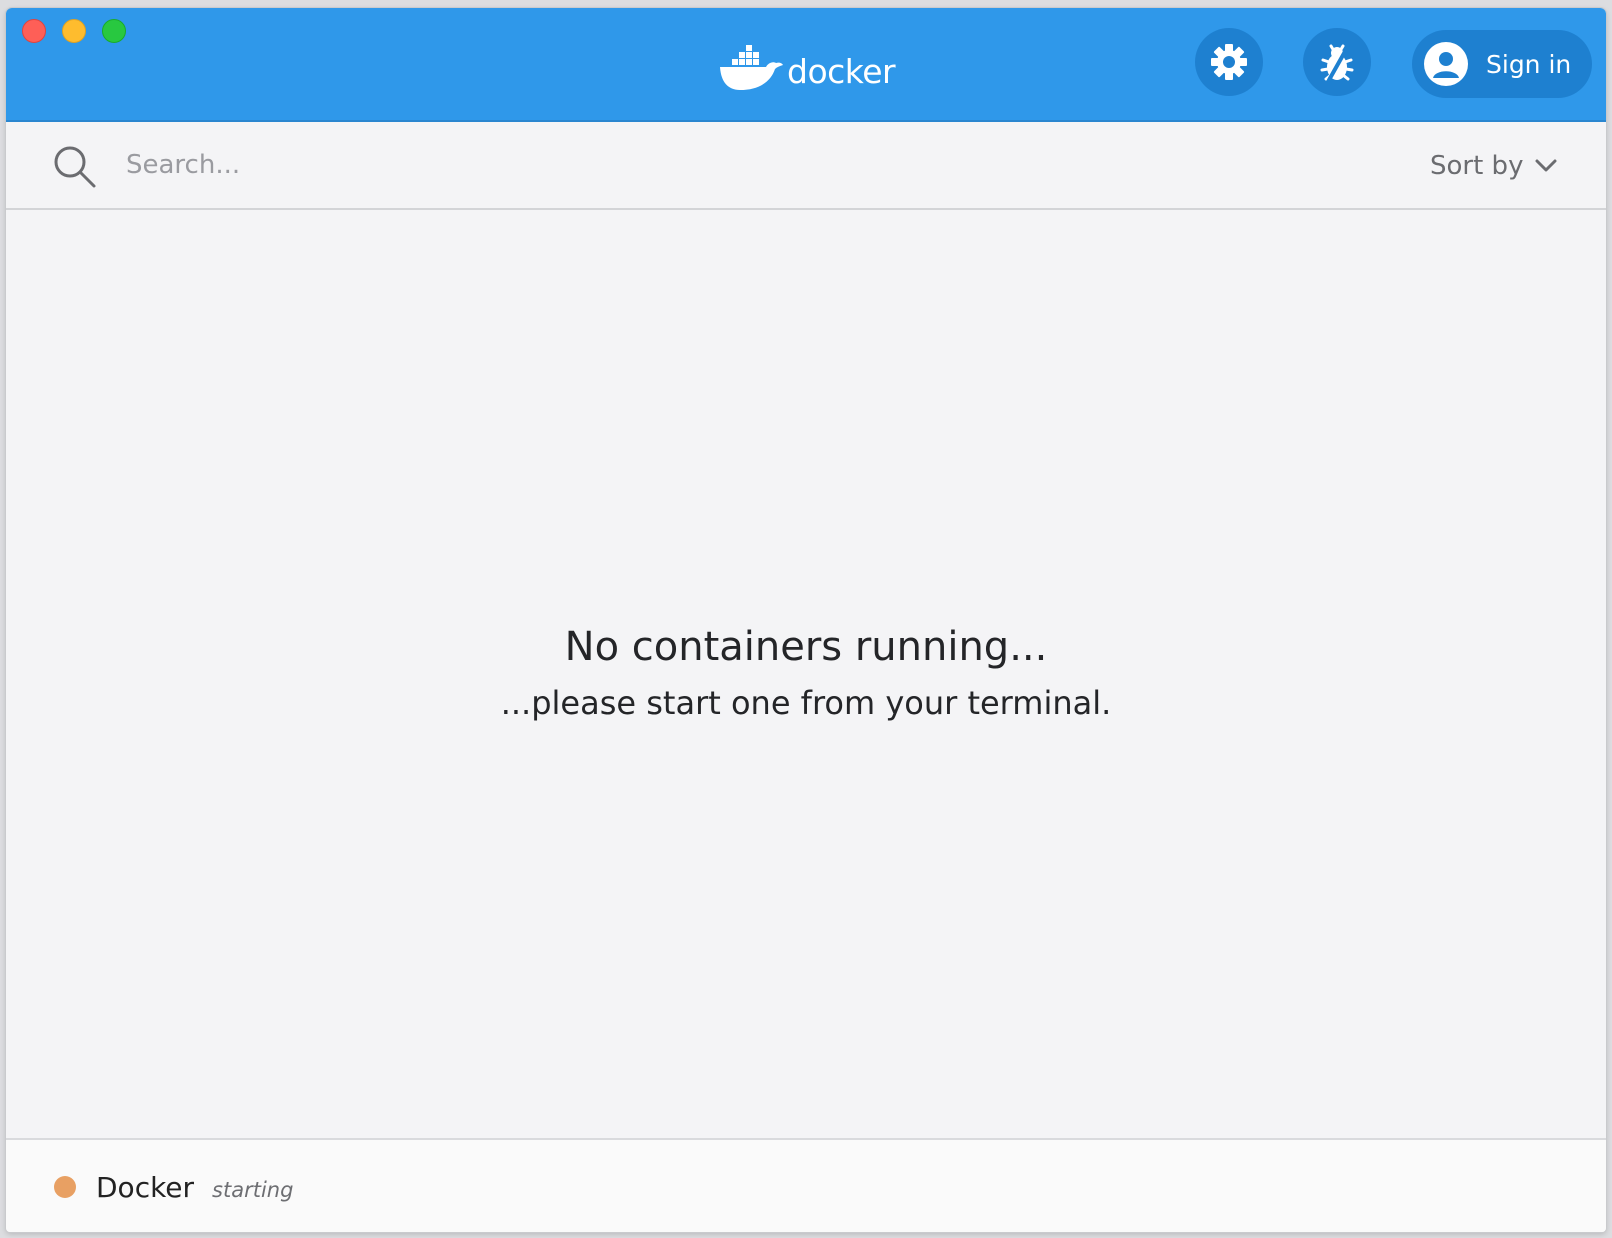 The height and width of the screenshot is (1238, 1612). Describe the element at coordinates (576, 165) in the screenshot. I see `search-input` at that location.